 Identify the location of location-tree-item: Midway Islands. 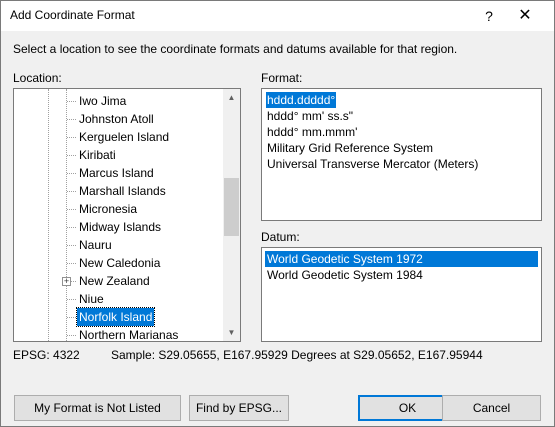
(118, 227).